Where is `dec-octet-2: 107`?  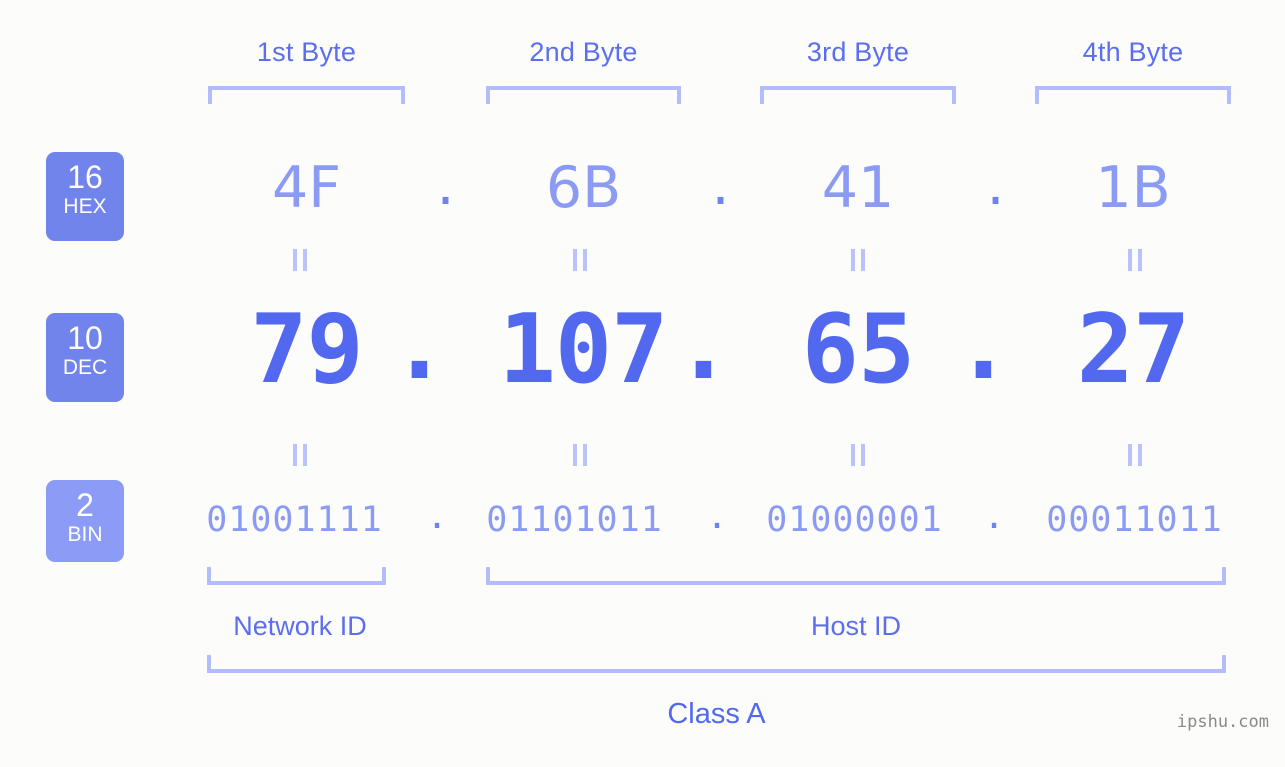
dec-octet-2: 107 is located at coordinates (583, 350).